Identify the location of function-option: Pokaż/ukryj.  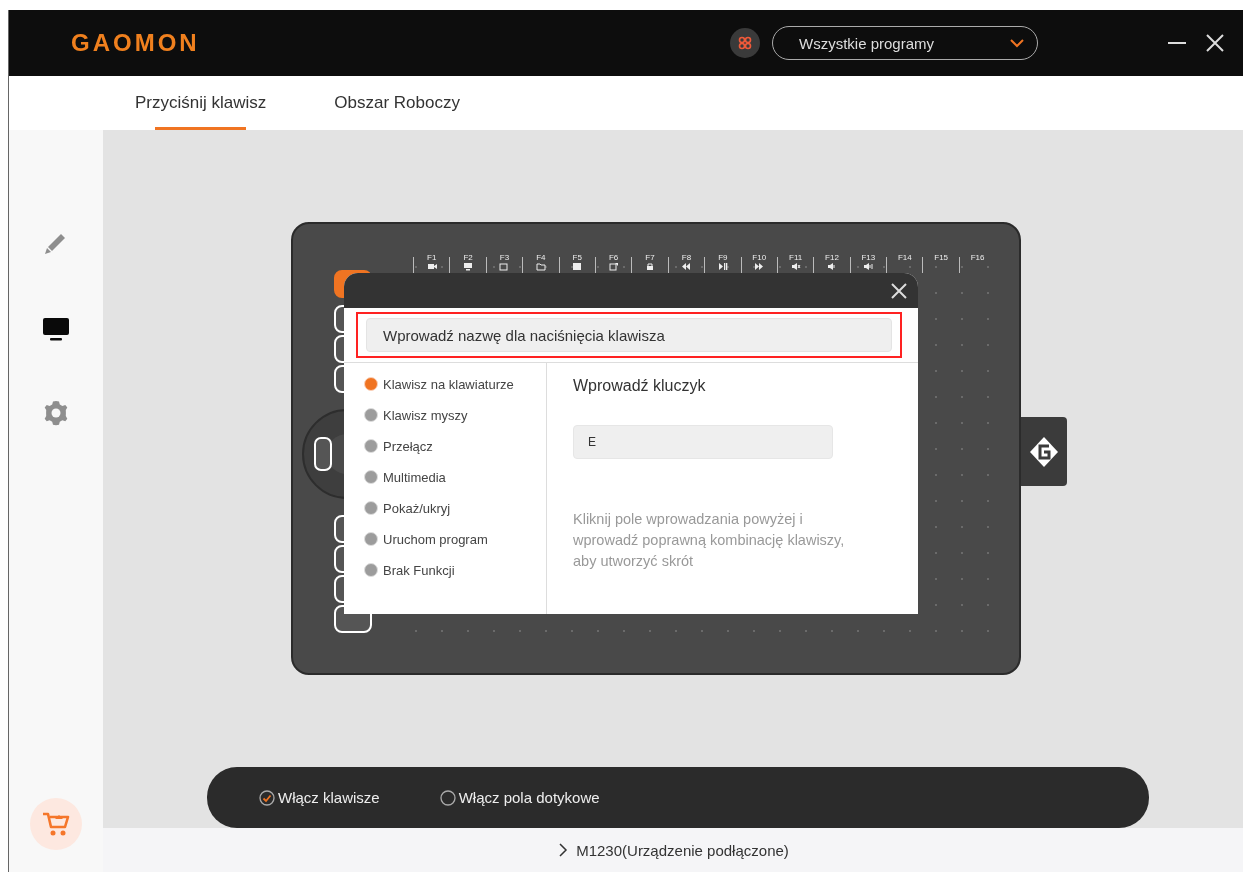
(455, 508).